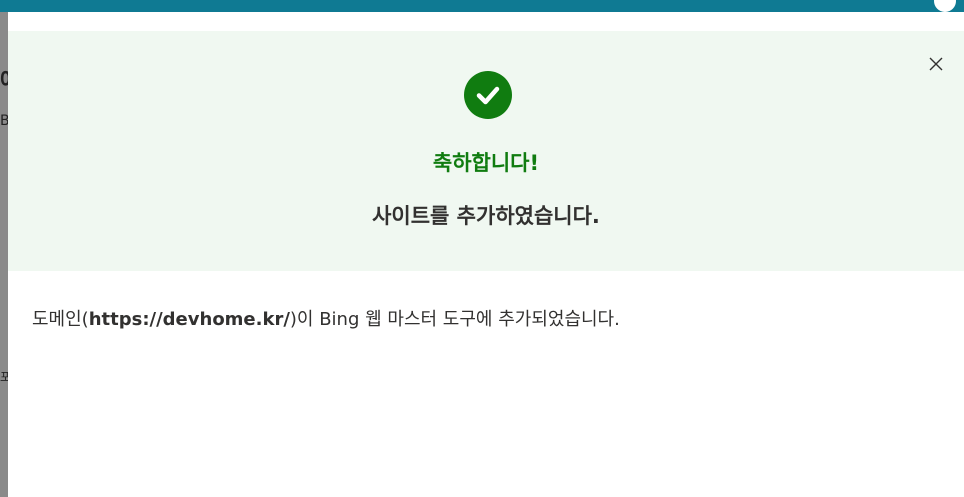  I want to click on success-title: 축하합니다!, so click(486, 163).